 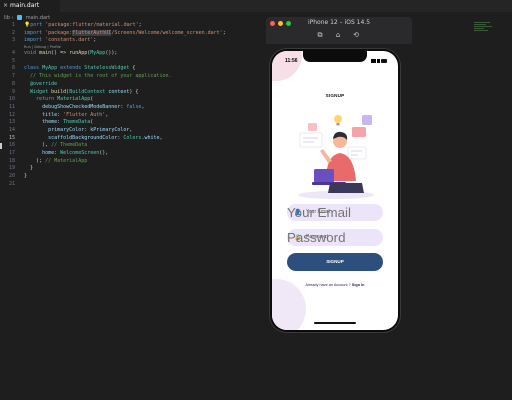 I want to click on breadcrumb: lib › main.dart, so click(x=27, y=18).